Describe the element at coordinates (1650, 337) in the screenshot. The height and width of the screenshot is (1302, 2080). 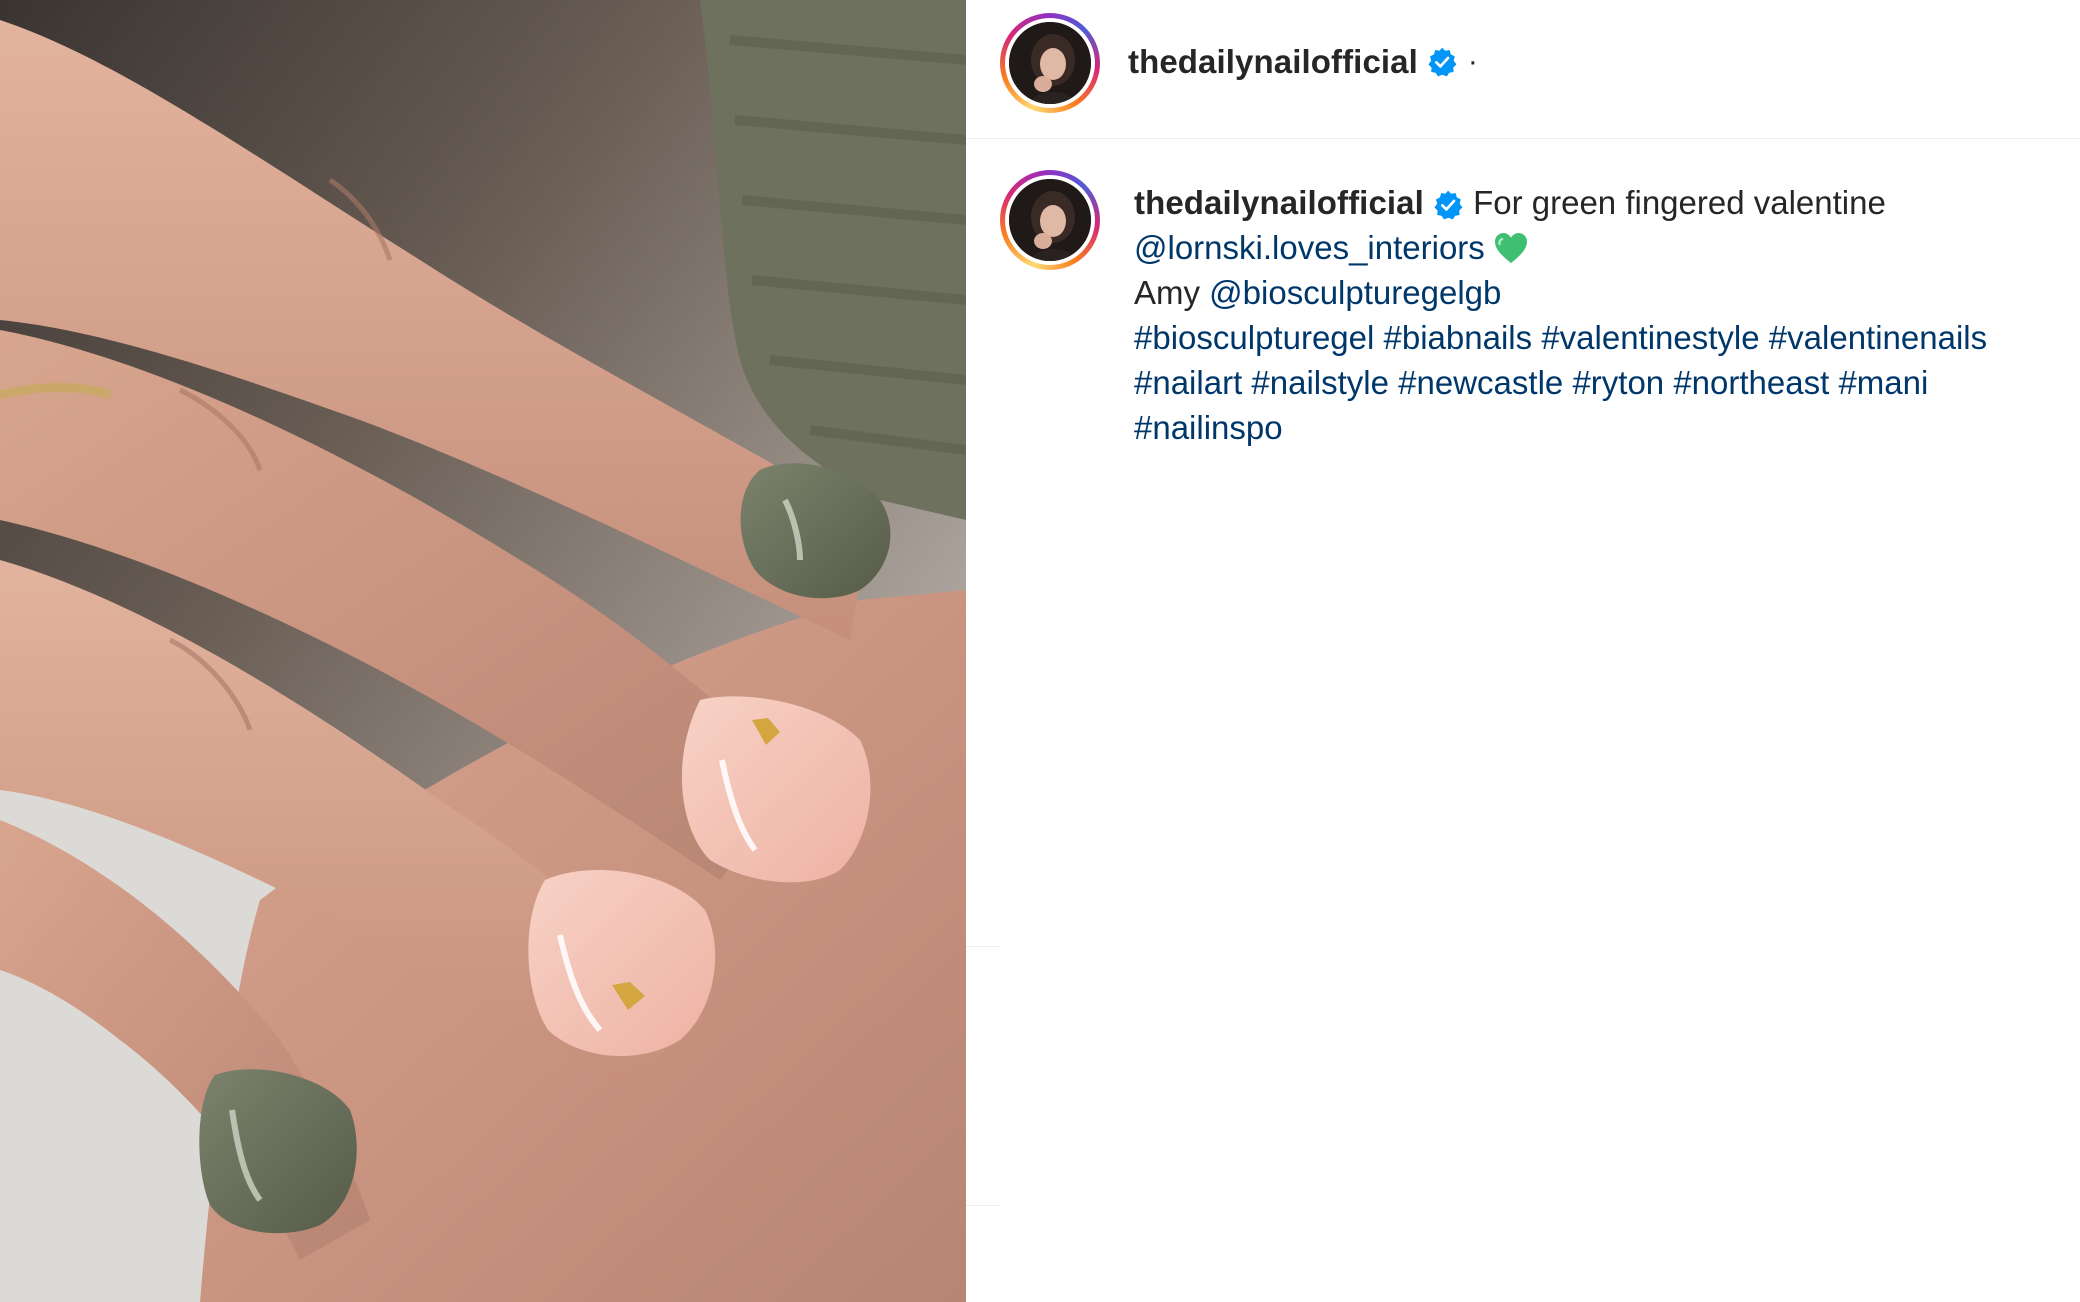
I see `hashtag-link: #valentinestyle` at that location.